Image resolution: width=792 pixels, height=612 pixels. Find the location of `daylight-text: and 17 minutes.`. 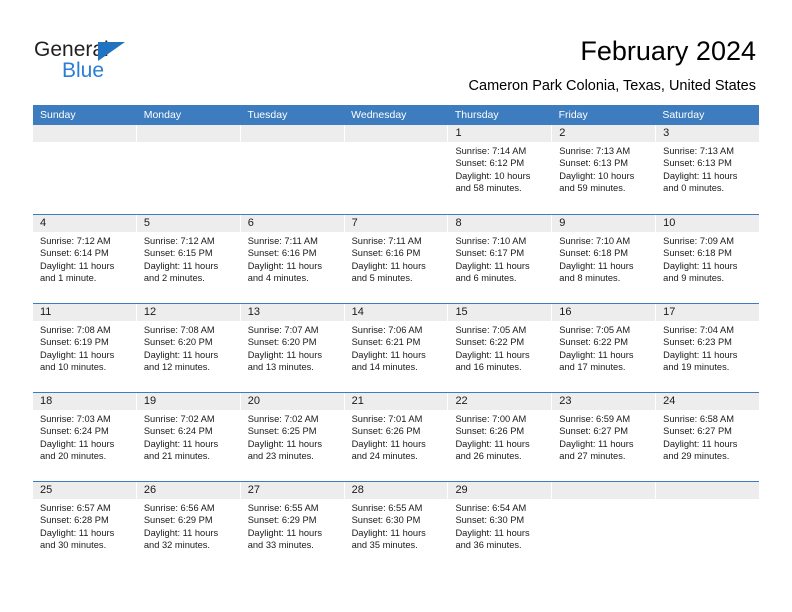

daylight-text: and 17 minutes. is located at coordinates (592, 367).